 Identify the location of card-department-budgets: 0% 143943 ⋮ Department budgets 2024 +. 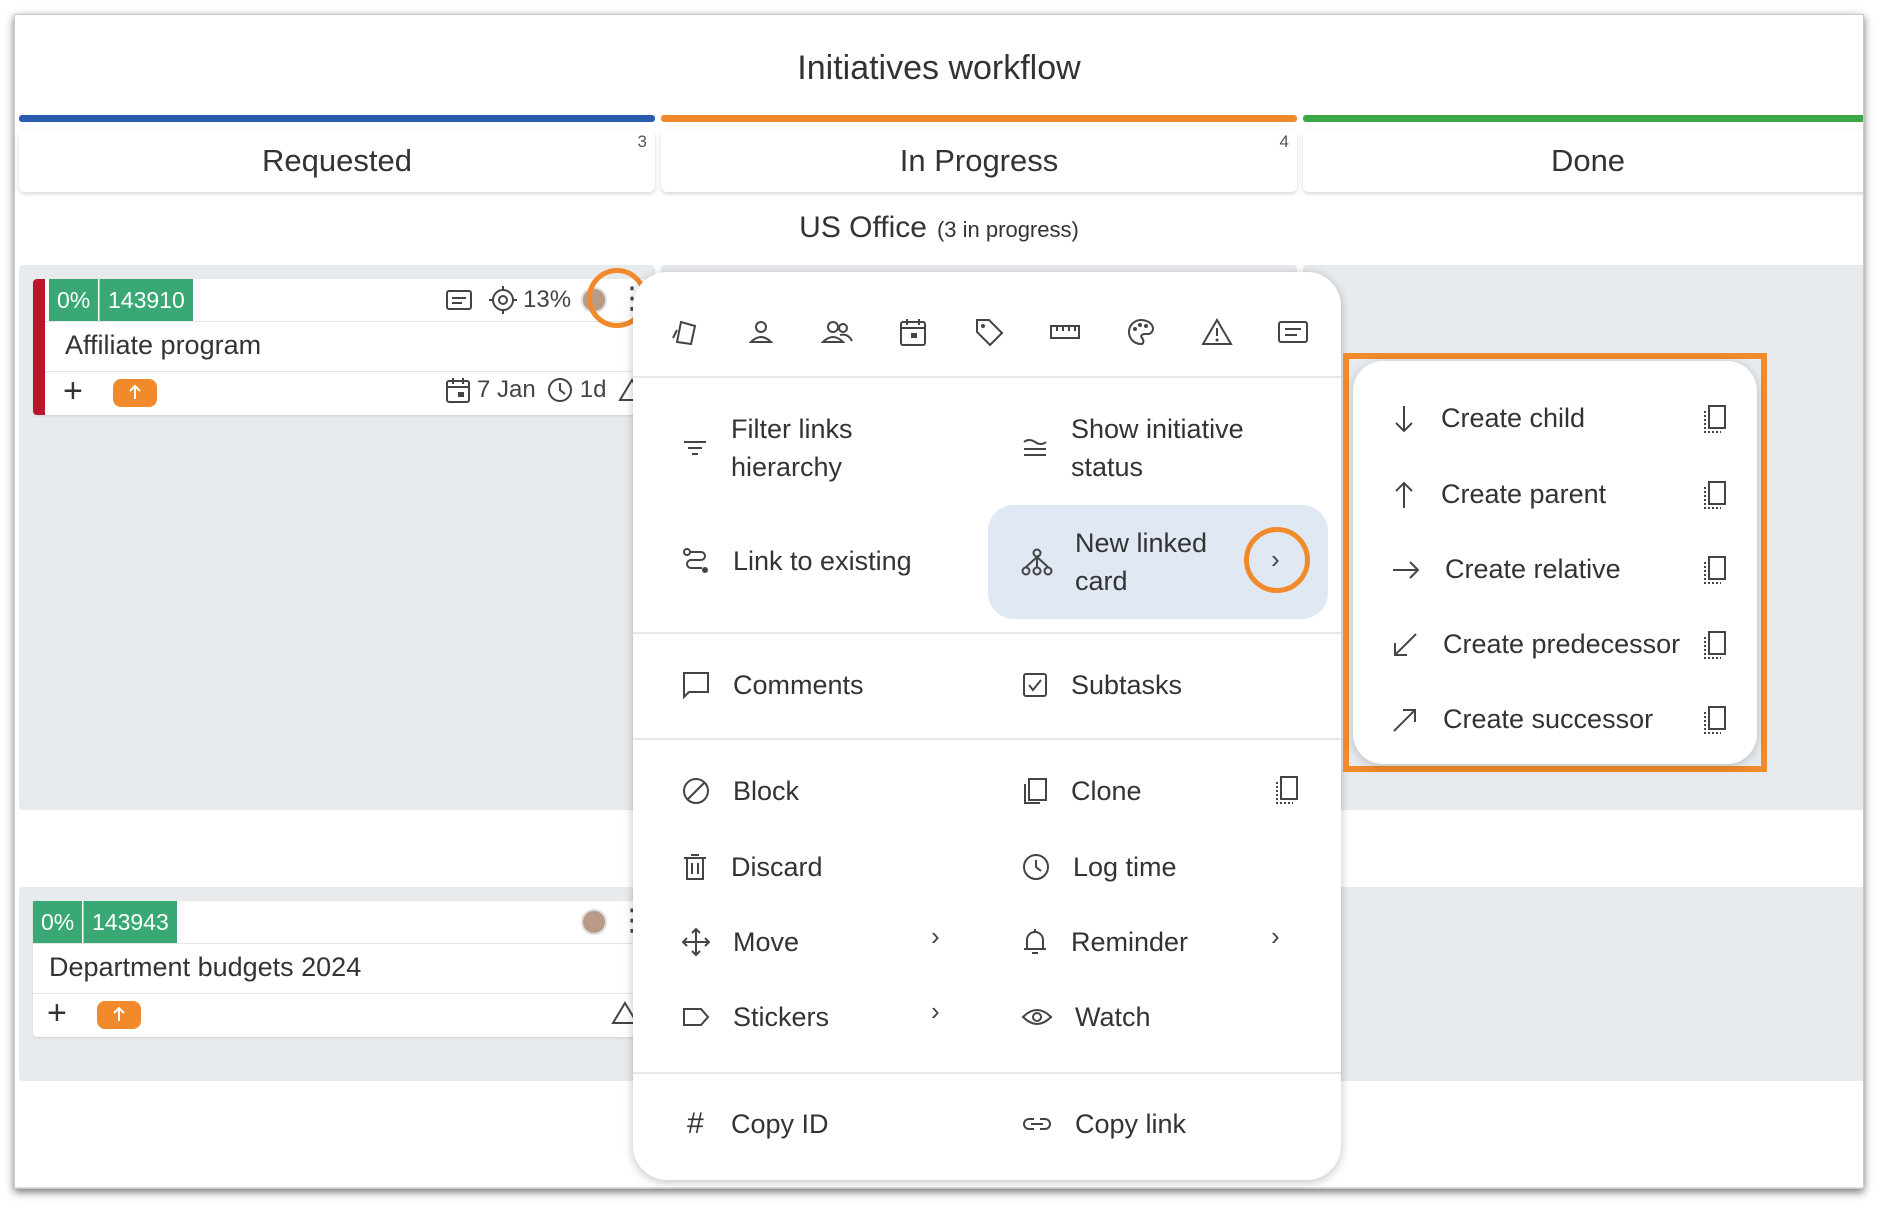
(340, 969).